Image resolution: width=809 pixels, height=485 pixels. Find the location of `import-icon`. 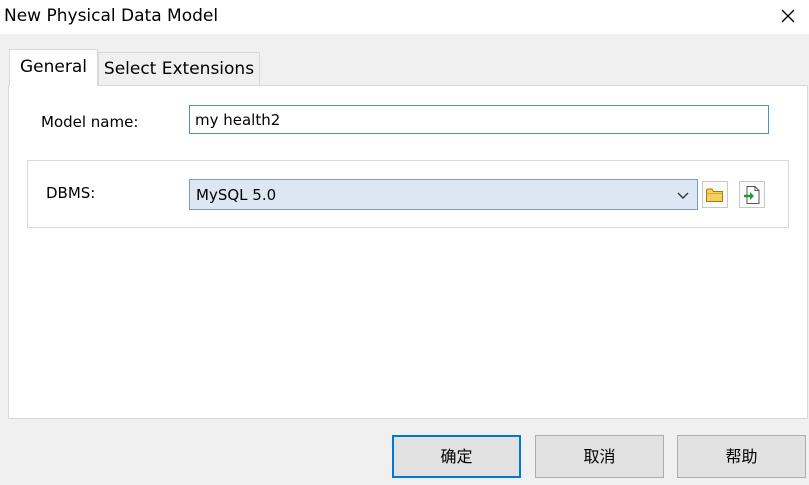

import-icon is located at coordinates (752, 194).